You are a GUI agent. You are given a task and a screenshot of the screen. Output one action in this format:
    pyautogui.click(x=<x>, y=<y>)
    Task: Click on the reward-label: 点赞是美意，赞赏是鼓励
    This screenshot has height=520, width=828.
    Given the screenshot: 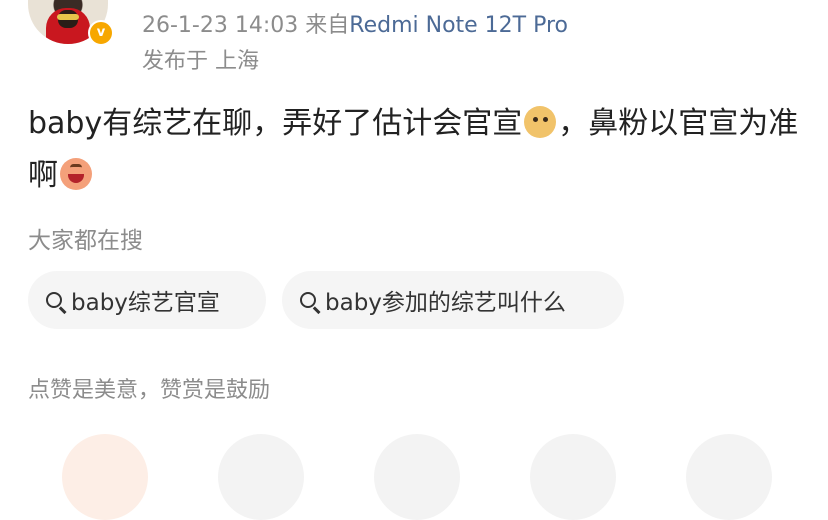 What is the action you would take?
    pyautogui.click(x=149, y=390)
    